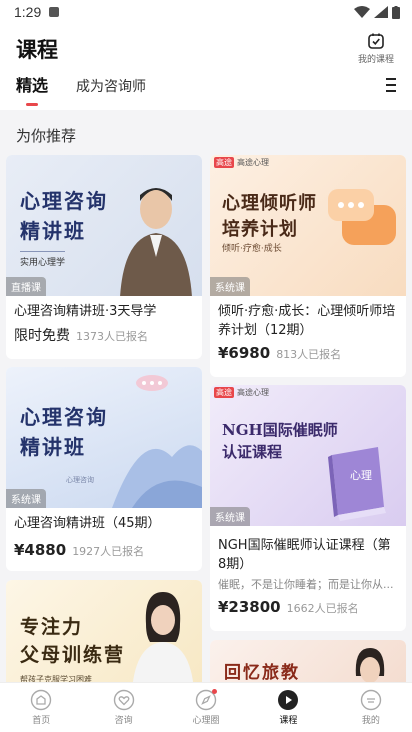  I want to click on tab-featured: 精选, so click(32, 84).